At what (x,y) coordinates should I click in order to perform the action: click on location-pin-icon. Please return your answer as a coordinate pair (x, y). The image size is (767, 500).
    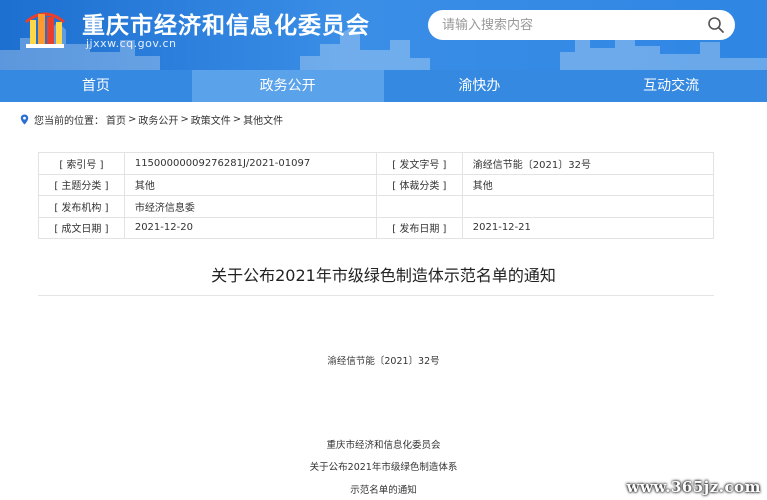
    Looking at the image, I should click on (24, 119).